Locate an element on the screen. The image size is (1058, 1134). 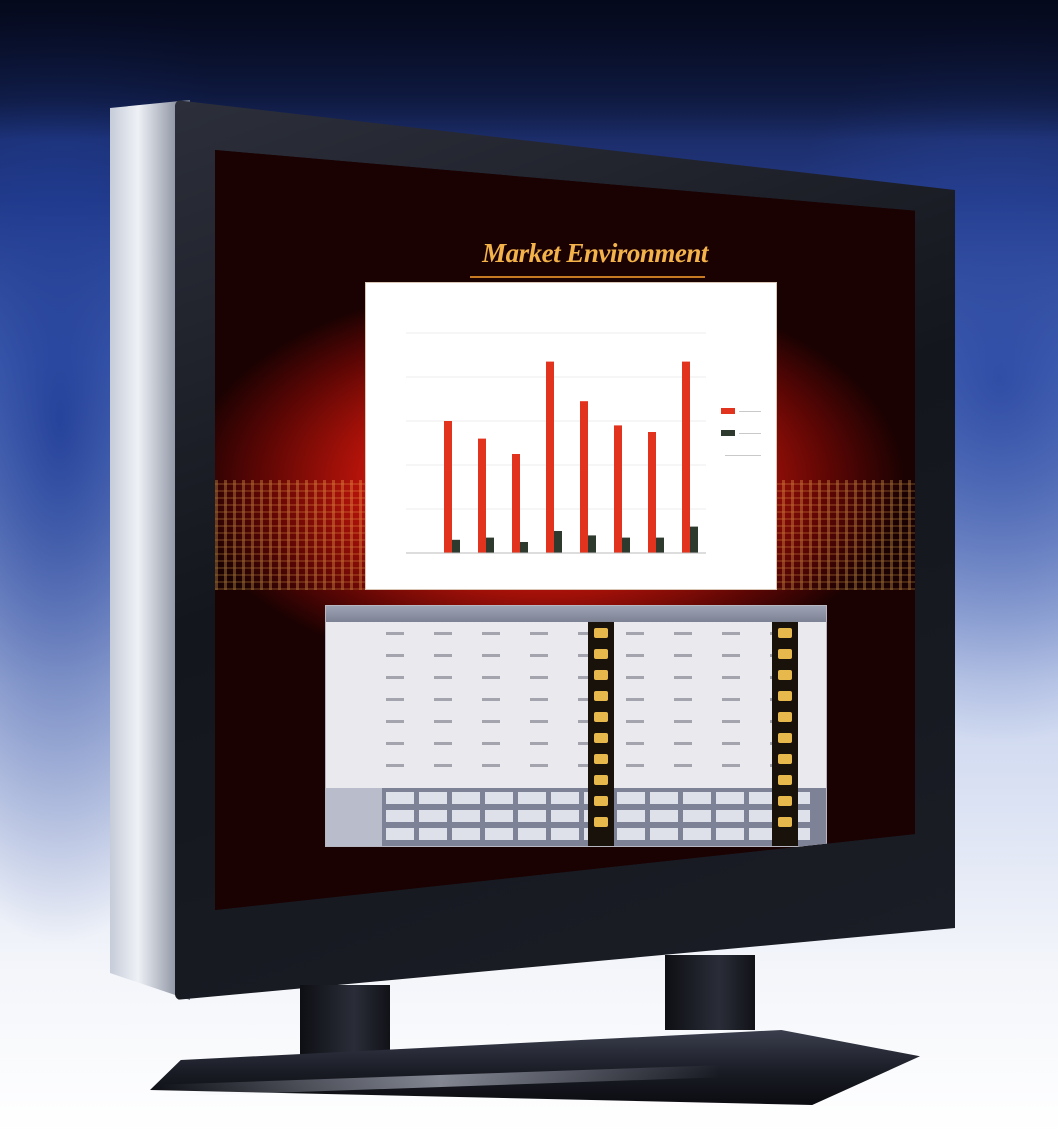
screen-title: Market Environment is located at coordinates (595, 253).